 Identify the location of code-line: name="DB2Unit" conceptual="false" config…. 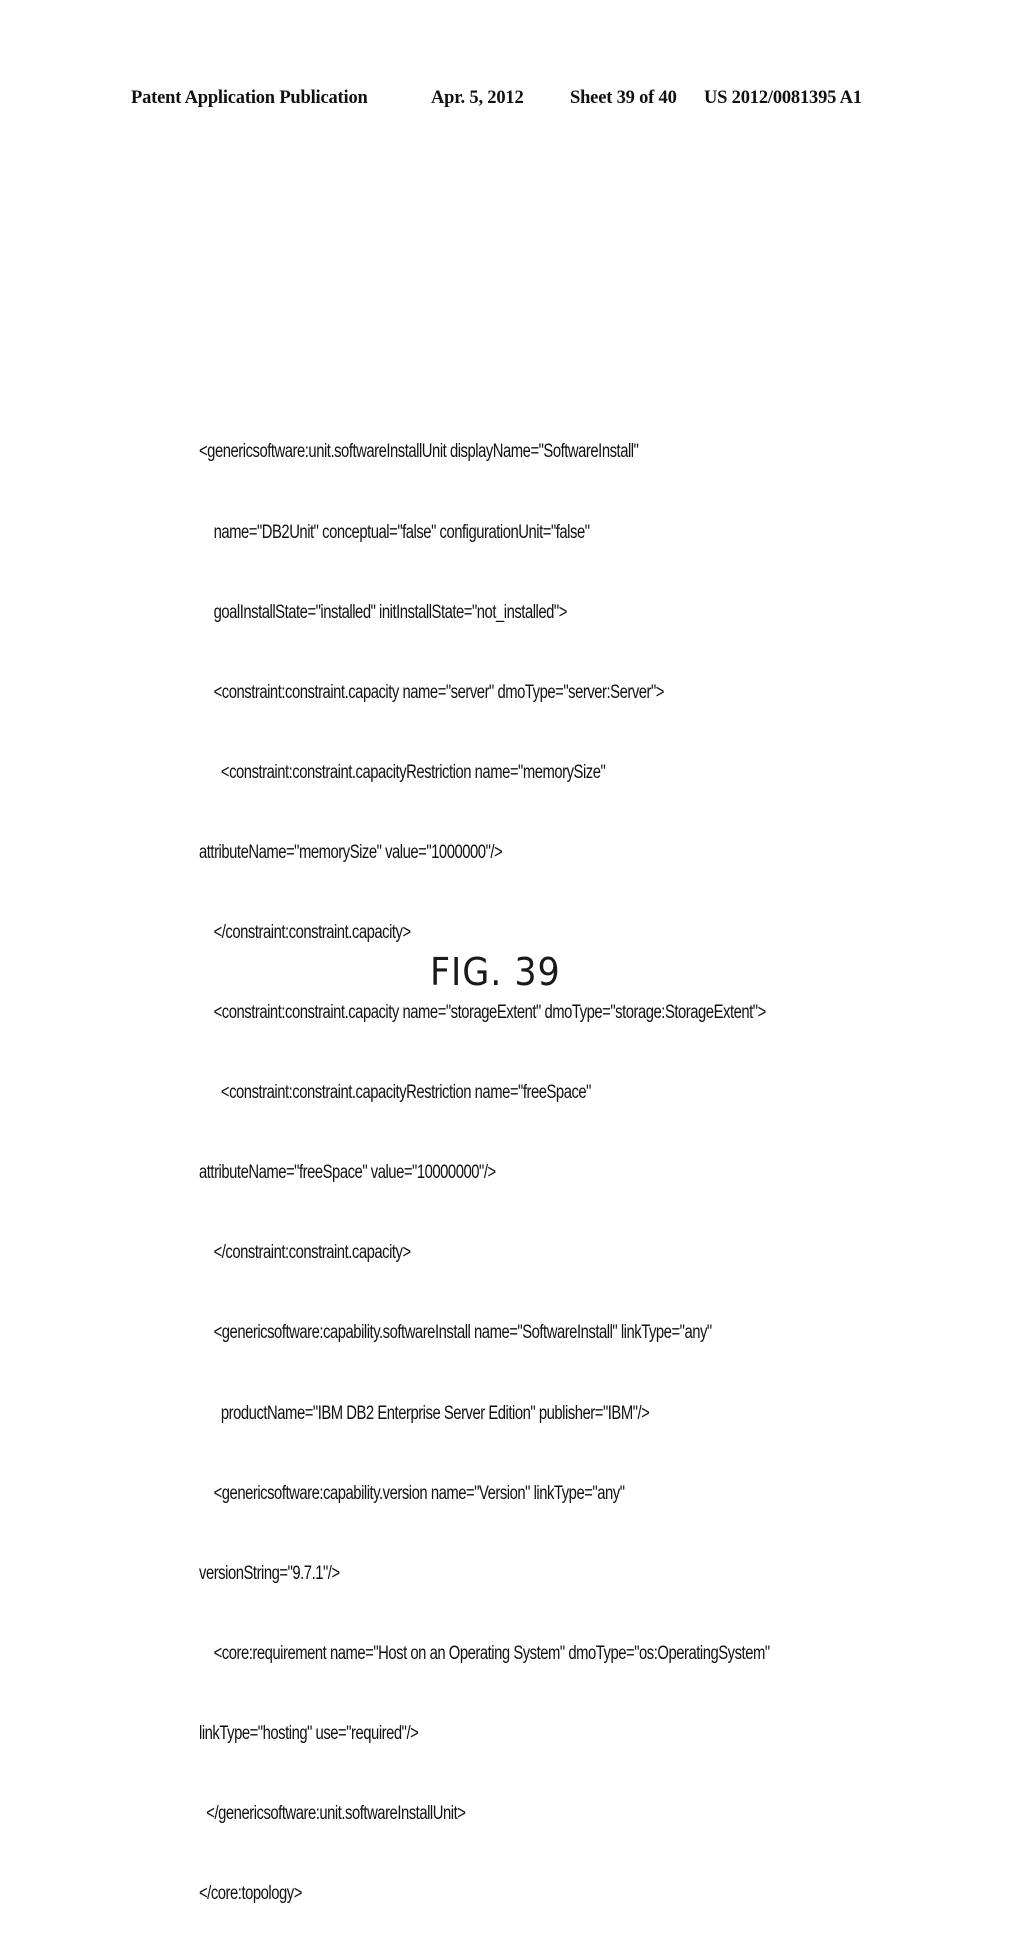
(394, 532).